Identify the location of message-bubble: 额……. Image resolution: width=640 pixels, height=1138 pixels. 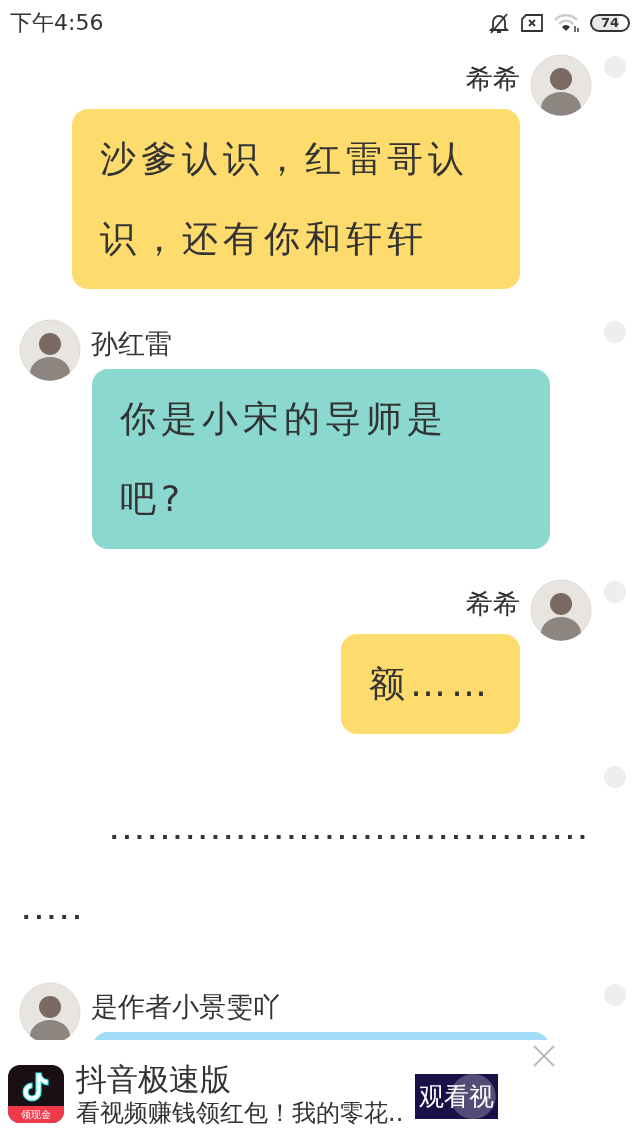
(430, 684).